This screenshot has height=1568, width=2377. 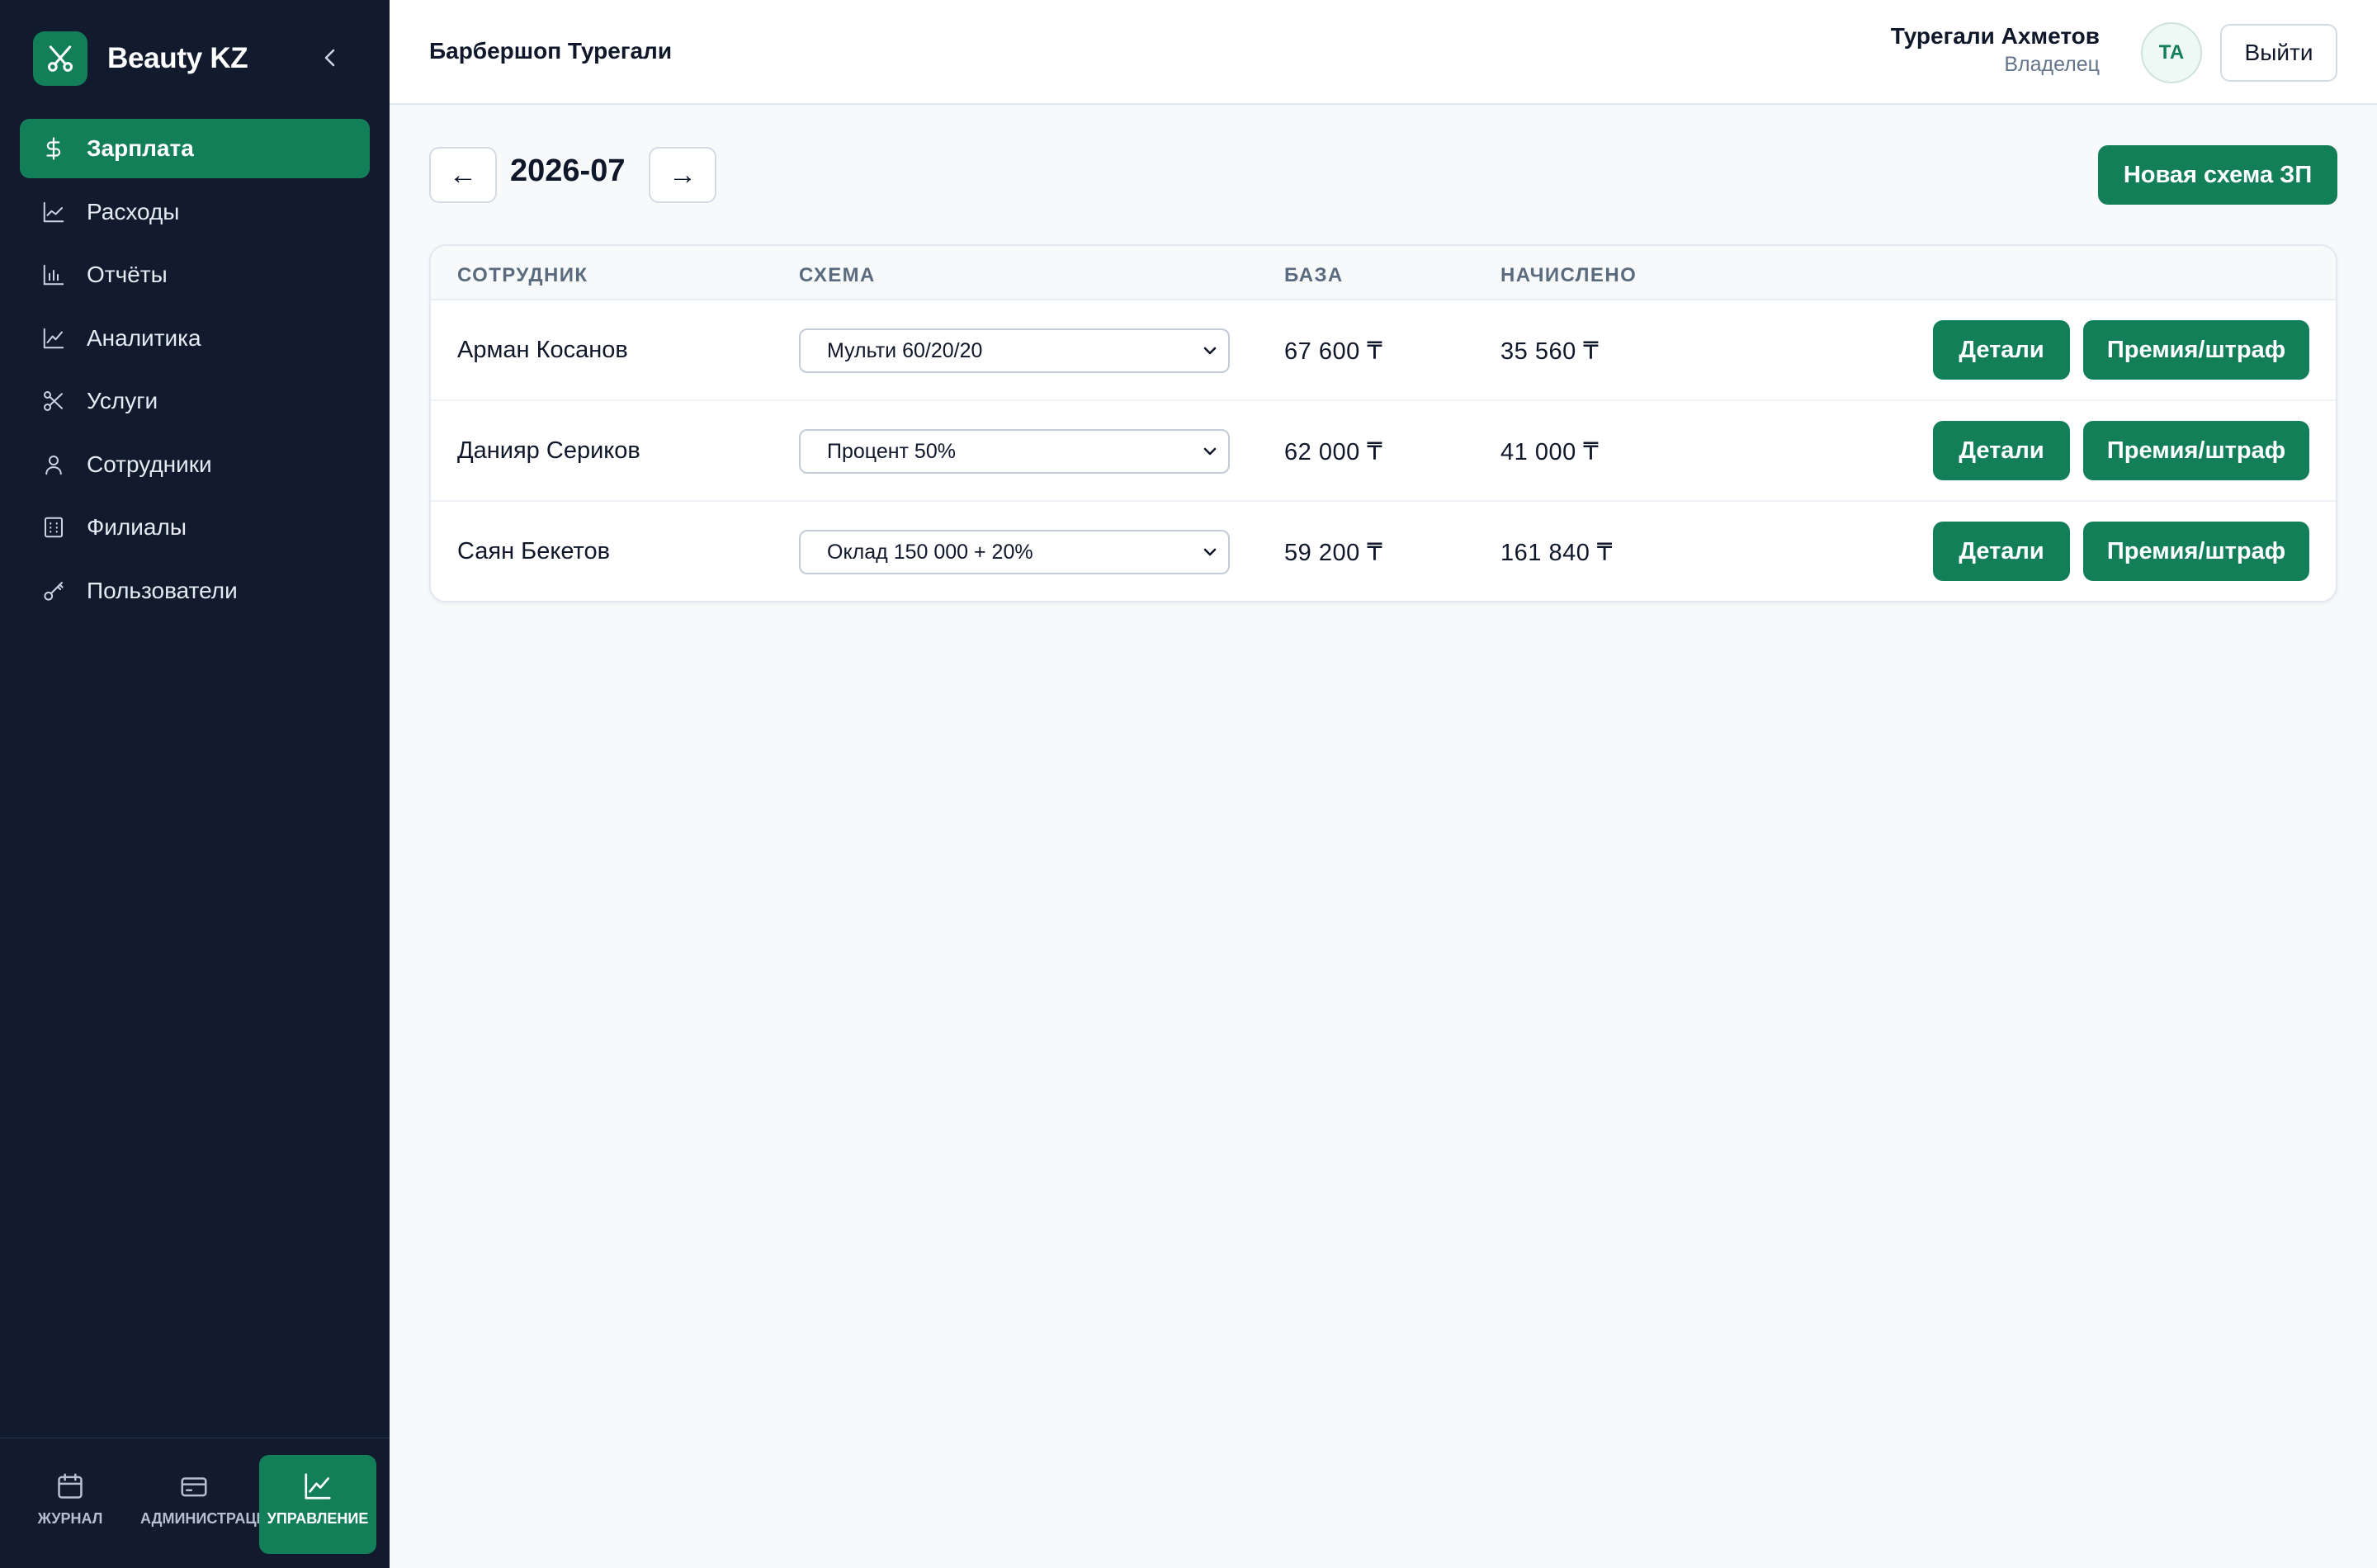 I want to click on collapse-sidebar-button, so click(x=330, y=59).